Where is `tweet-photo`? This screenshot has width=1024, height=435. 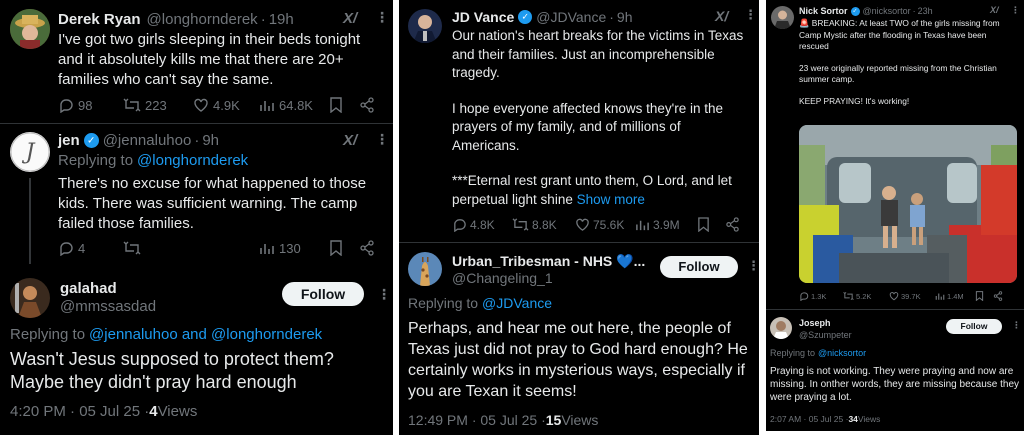 tweet-photo is located at coordinates (908, 204).